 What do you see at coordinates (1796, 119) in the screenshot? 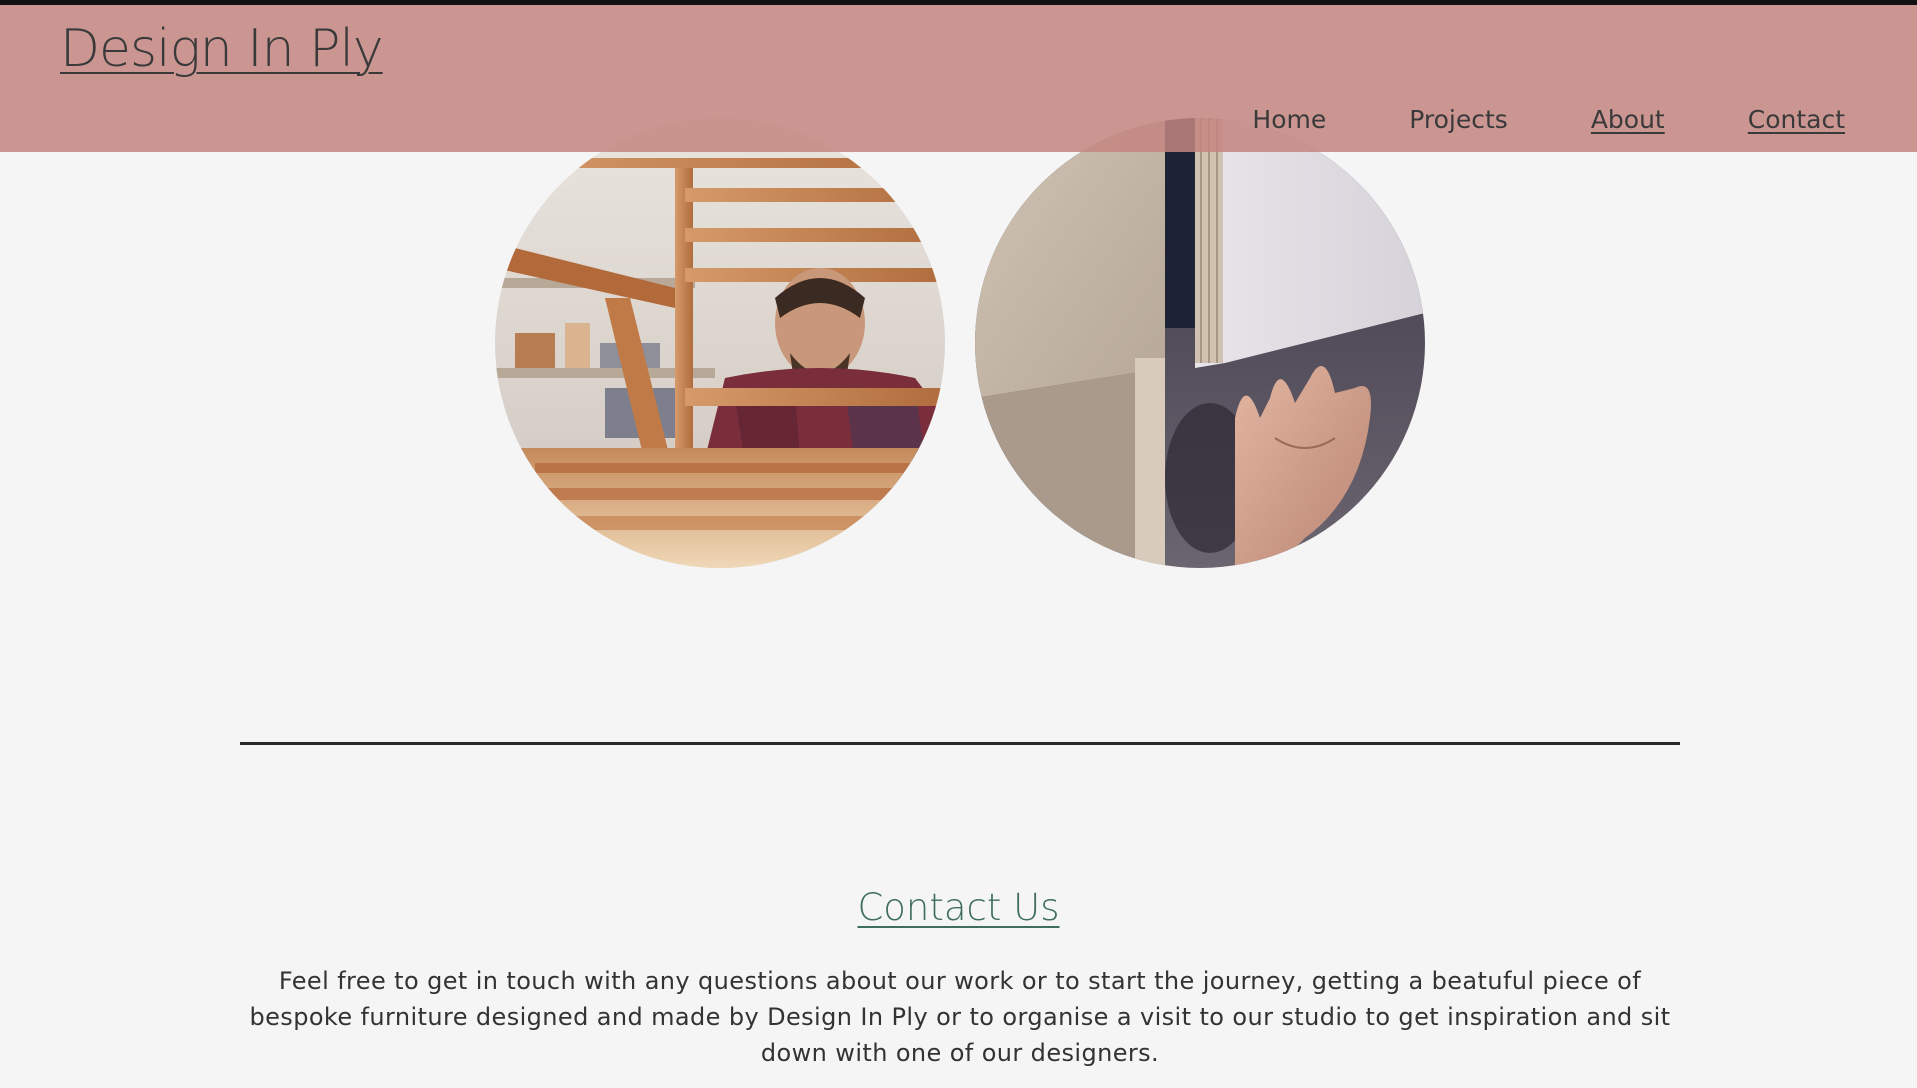
I see `nav-contact: Contact` at bounding box center [1796, 119].